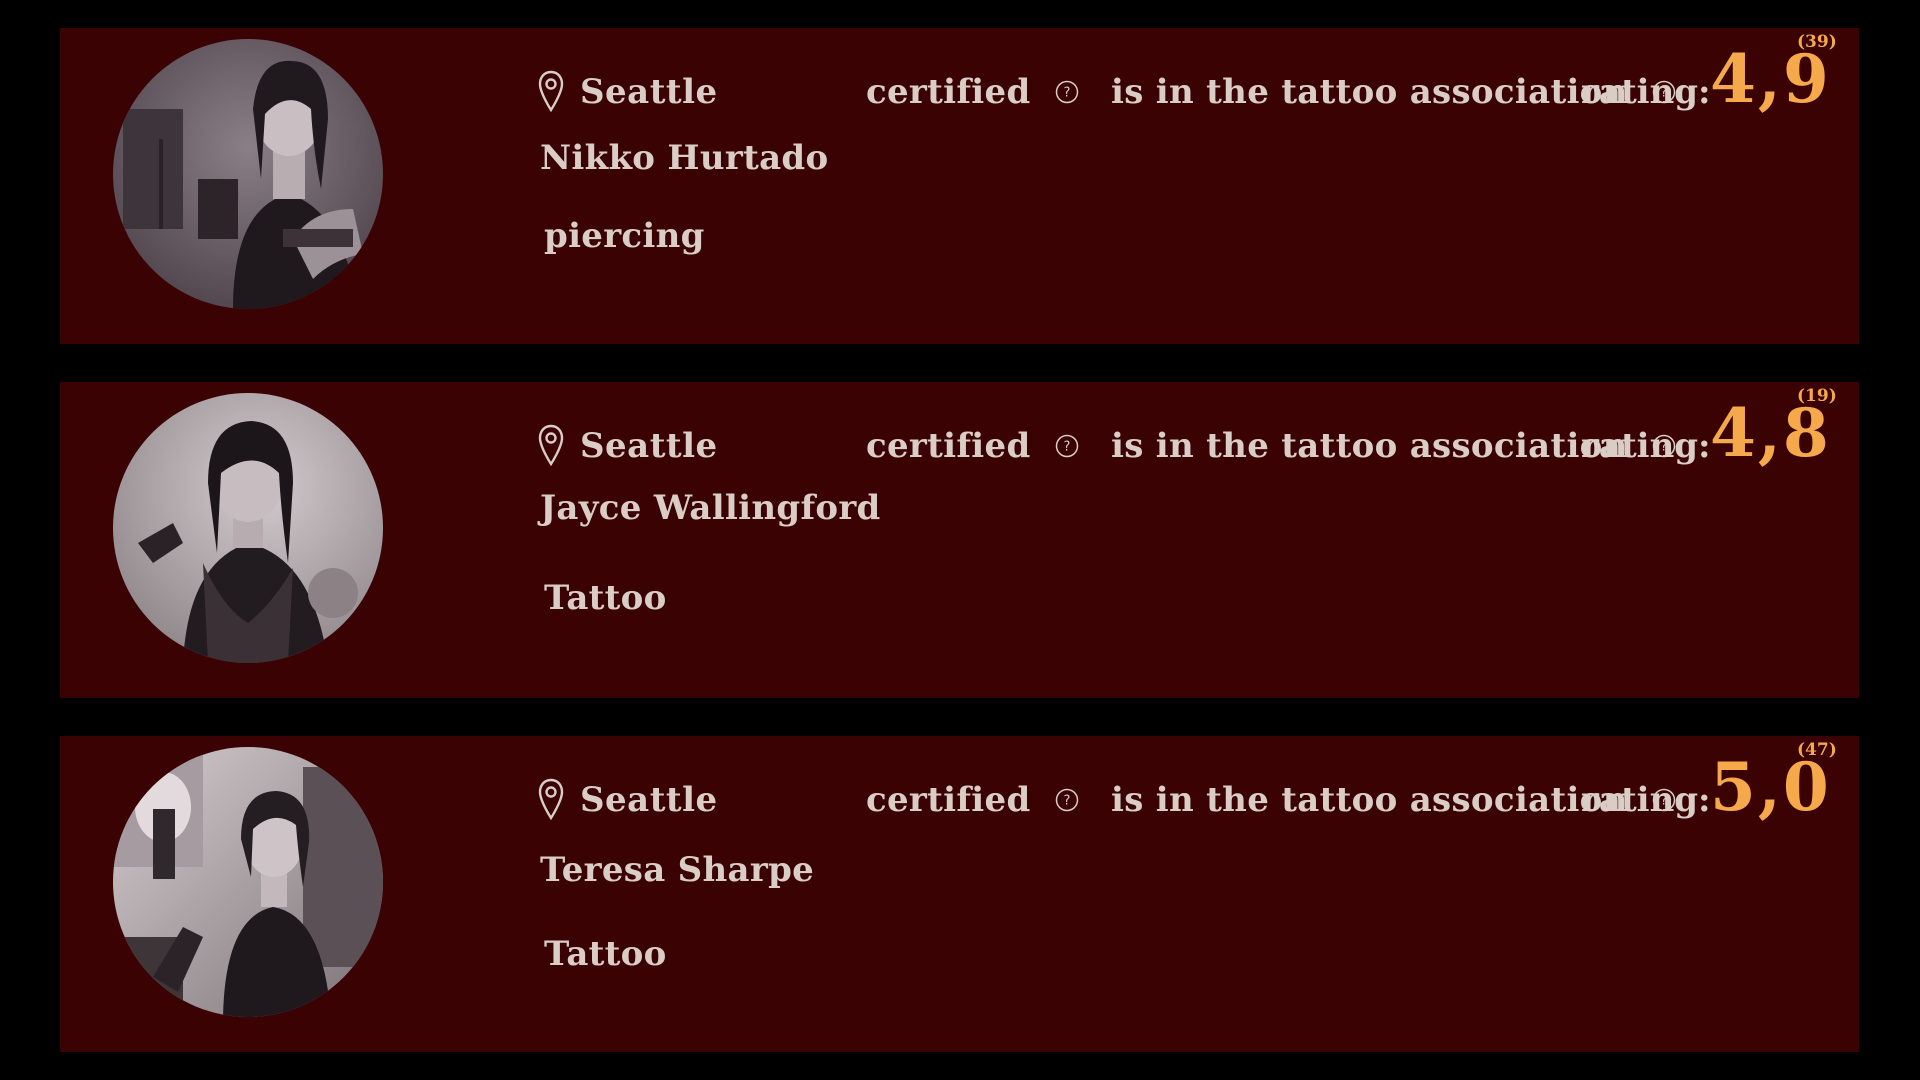 This screenshot has height=1080, width=1920. What do you see at coordinates (1770, 79) in the screenshot?
I see `rating-value: 4,9` at bounding box center [1770, 79].